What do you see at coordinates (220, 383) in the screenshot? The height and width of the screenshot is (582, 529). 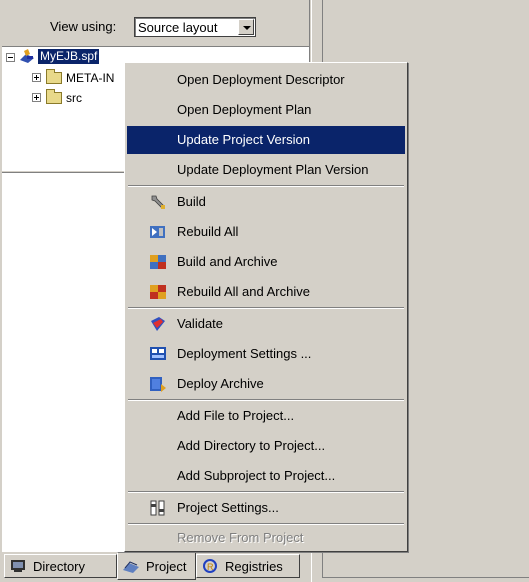 I see `menu-item-label: Deploy Archive` at bounding box center [220, 383].